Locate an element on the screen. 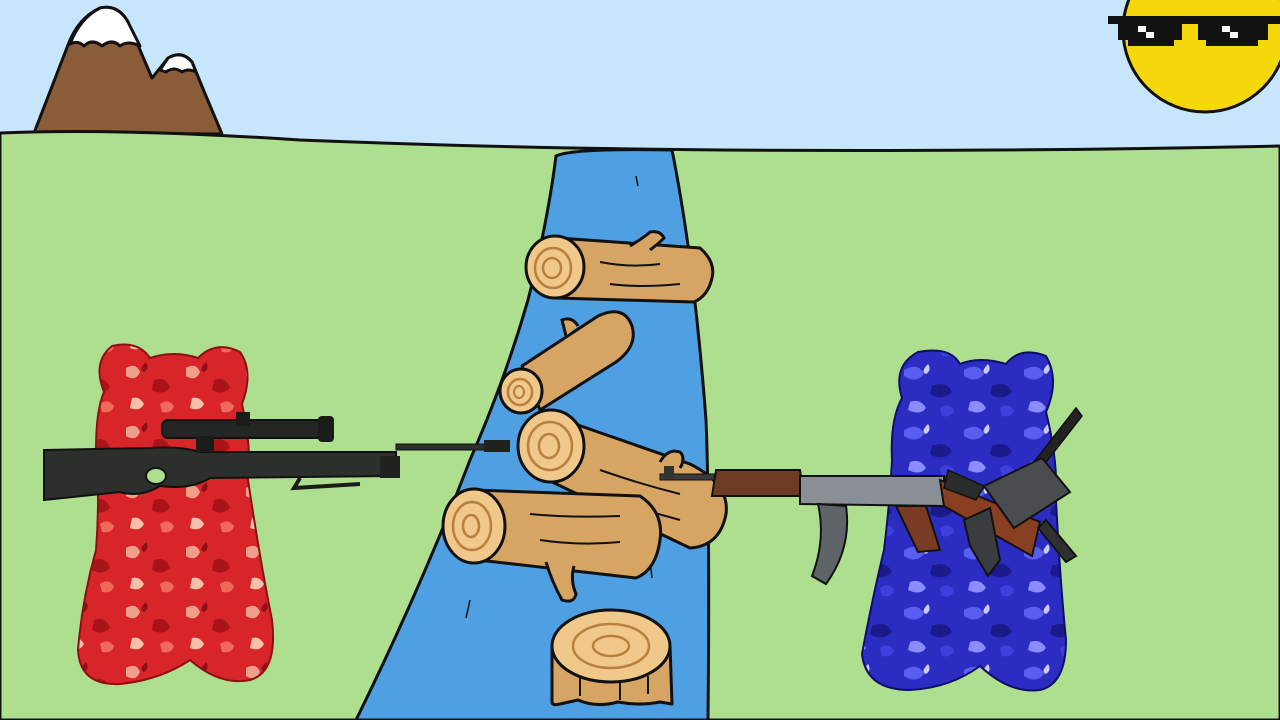 This screenshot has width=1280, height=720. tree-stump-icon is located at coordinates (612, 657).